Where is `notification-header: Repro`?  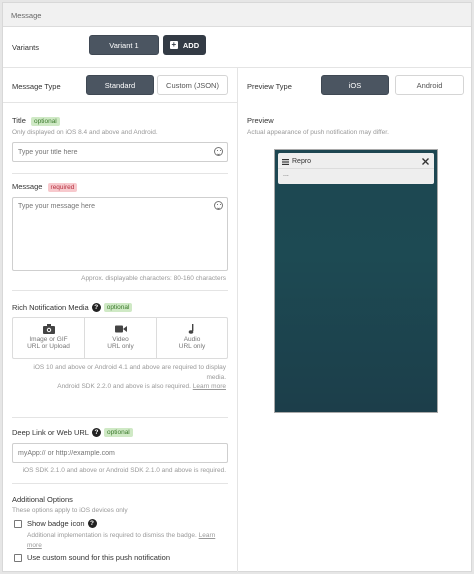 notification-header: Repro is located at coordinates (296, 161).